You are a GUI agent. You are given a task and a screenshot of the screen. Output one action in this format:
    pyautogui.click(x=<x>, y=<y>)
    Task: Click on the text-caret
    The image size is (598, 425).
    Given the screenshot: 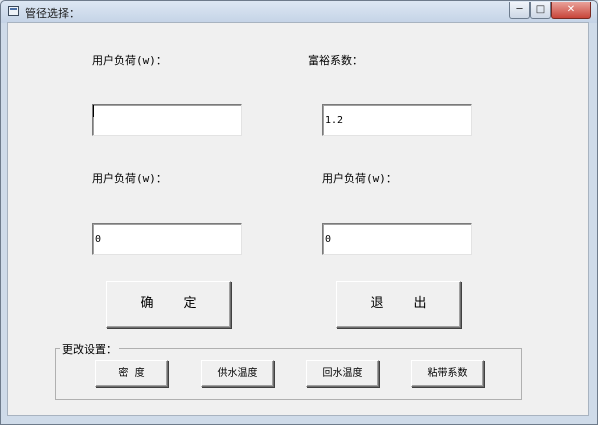 What is the action you would take?
    pyautogui.click(x=93, y=111)
    